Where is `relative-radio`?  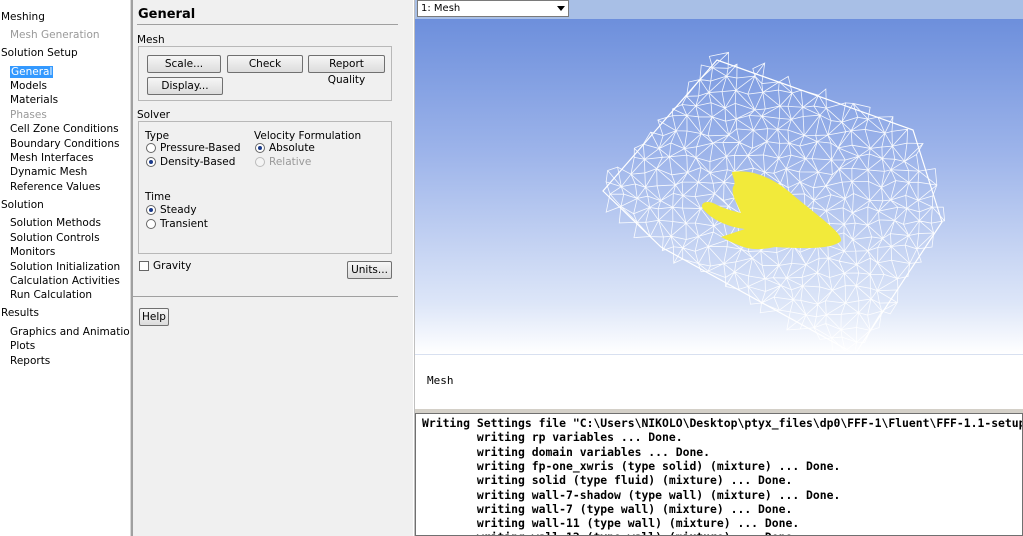
relative-radio is located at coordinates (260, 162).